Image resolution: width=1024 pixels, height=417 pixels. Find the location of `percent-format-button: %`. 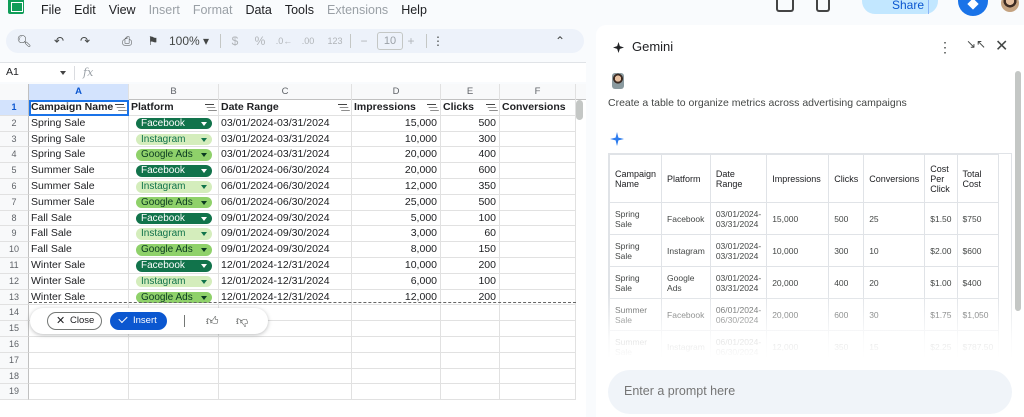

percent-format-button: % is located at coordinates (260, 41).